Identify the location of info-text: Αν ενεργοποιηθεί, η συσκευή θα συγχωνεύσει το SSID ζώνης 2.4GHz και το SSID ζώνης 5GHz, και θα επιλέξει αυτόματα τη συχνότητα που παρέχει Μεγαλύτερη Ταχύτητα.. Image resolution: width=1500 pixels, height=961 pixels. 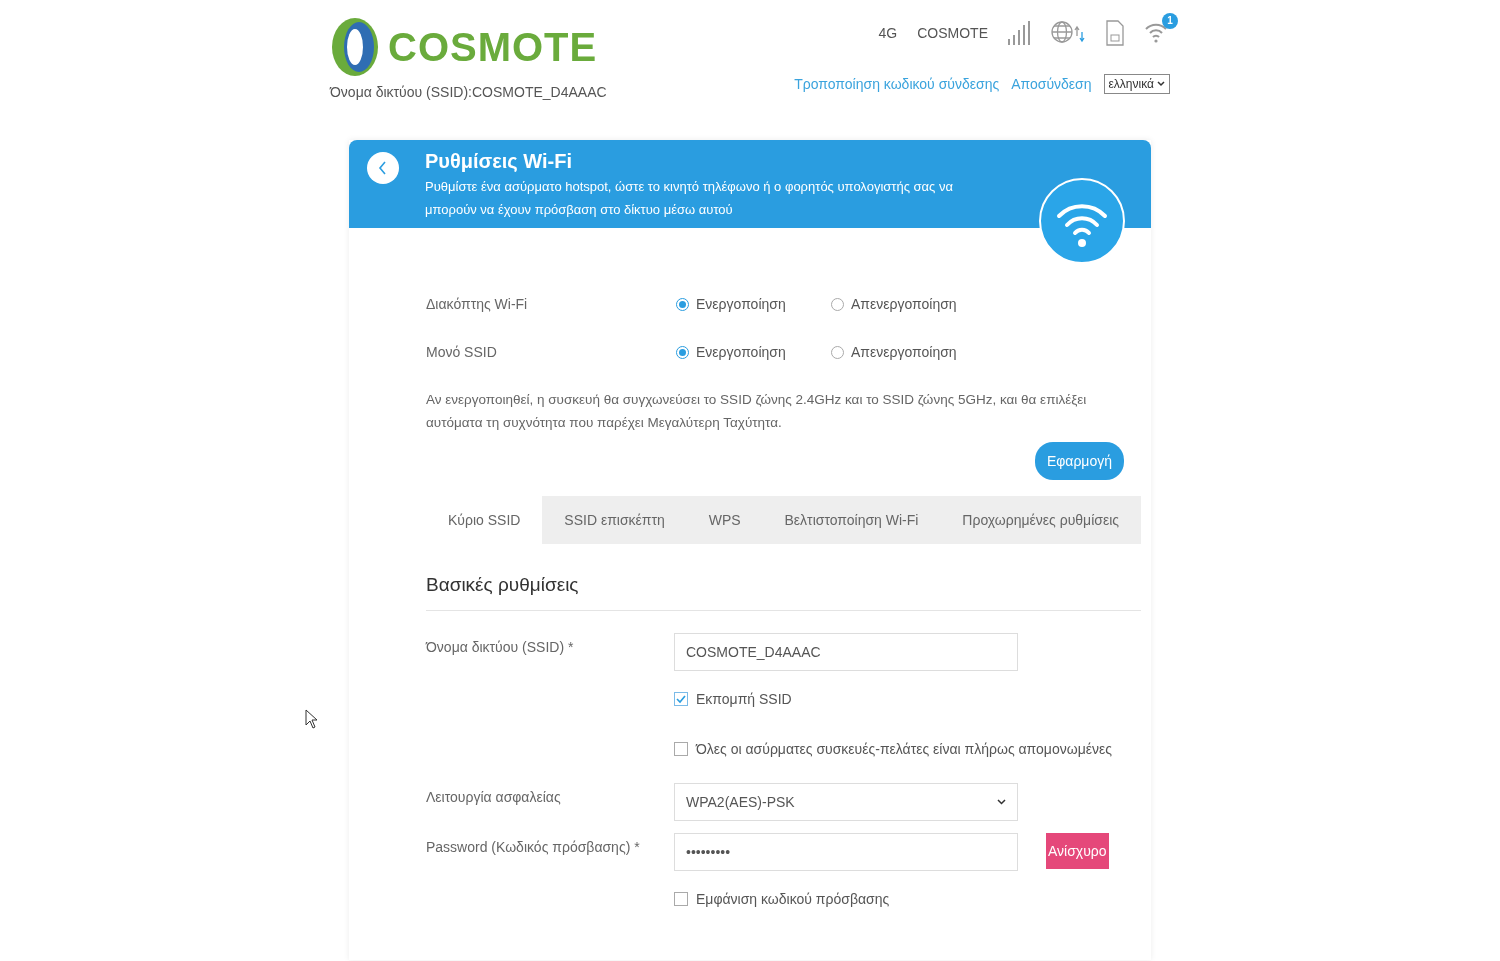
(757, 411).